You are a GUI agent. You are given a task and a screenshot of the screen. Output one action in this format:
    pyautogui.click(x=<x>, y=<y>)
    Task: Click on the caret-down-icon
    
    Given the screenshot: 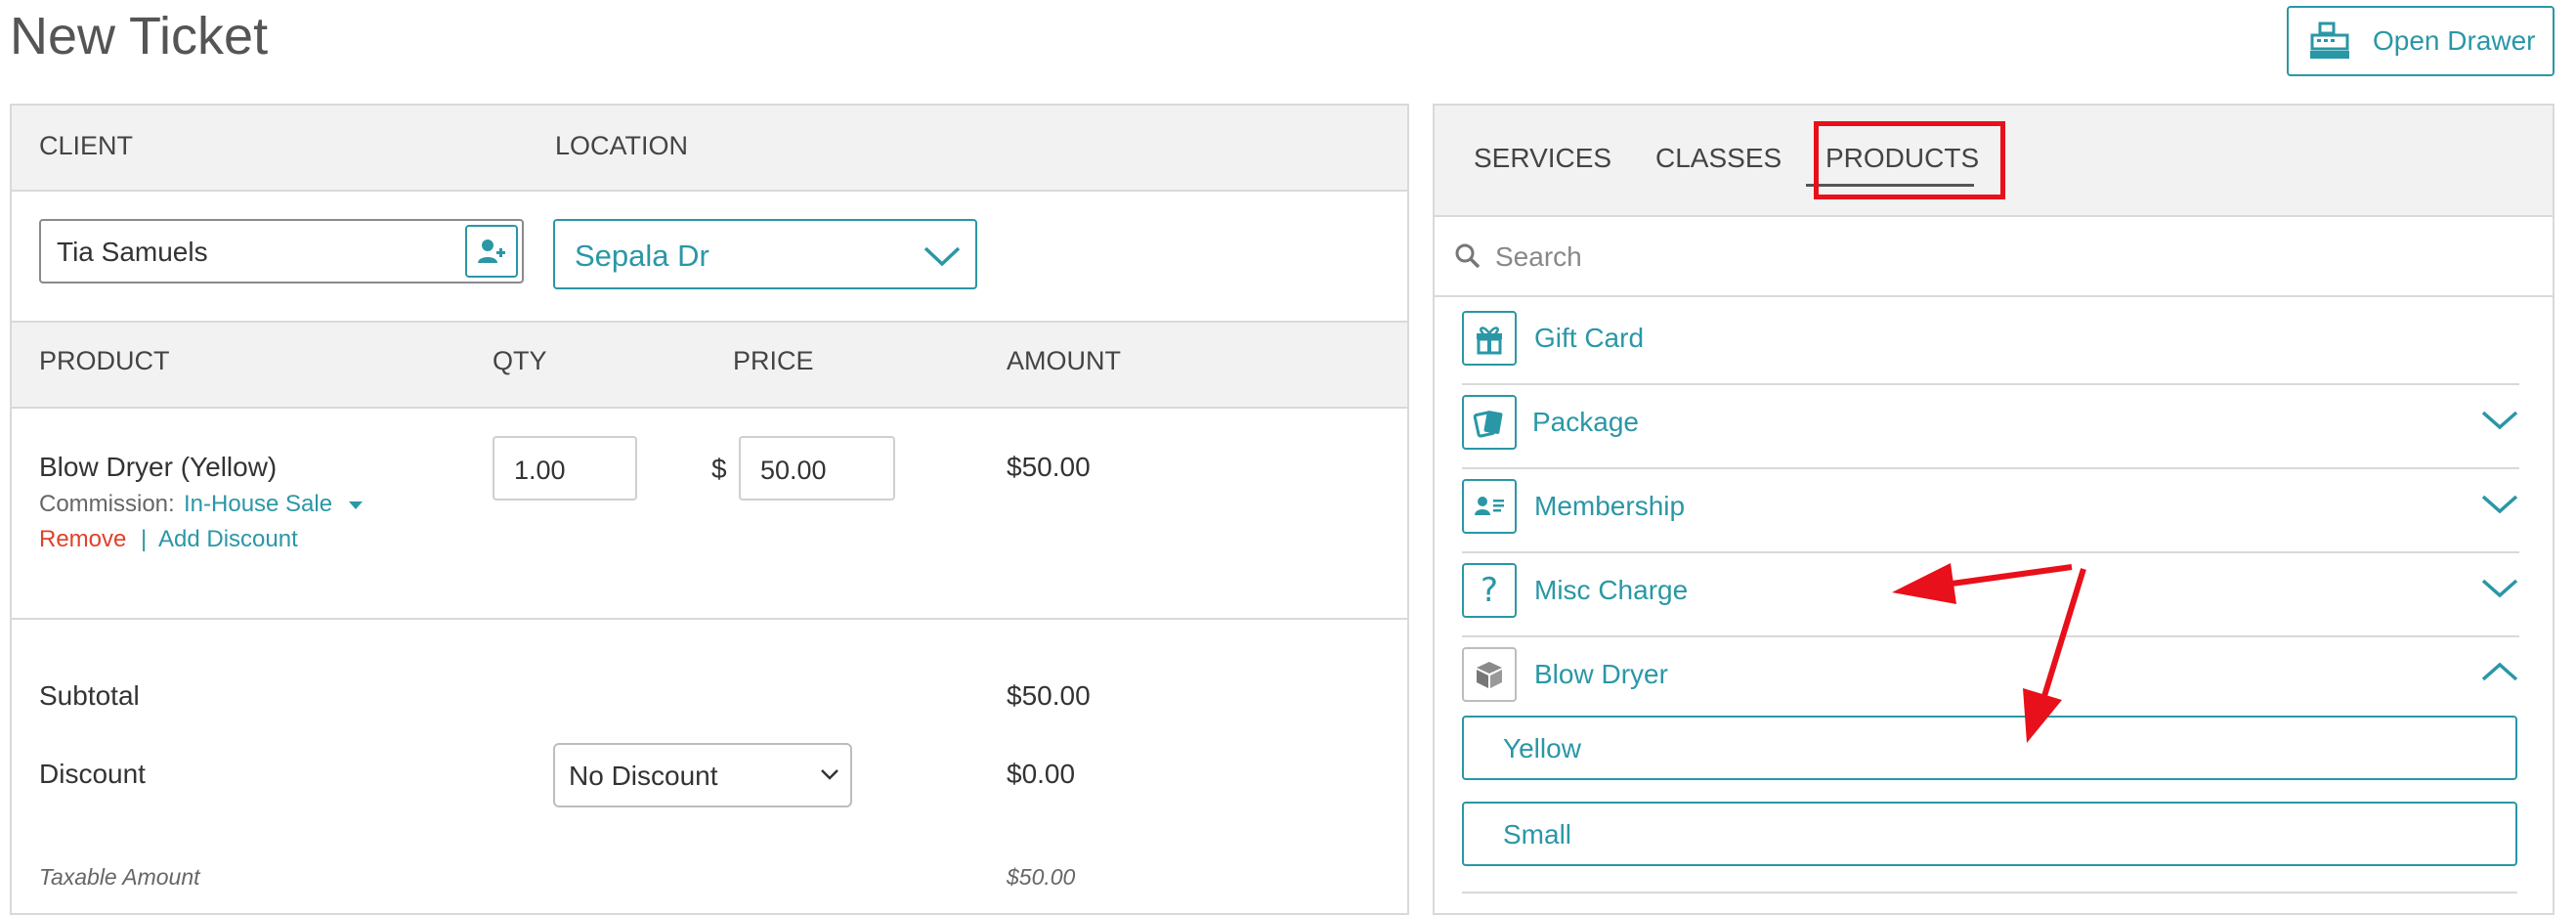 What is the action you would take?
    pyautogui.click(x=355, y=505)
    